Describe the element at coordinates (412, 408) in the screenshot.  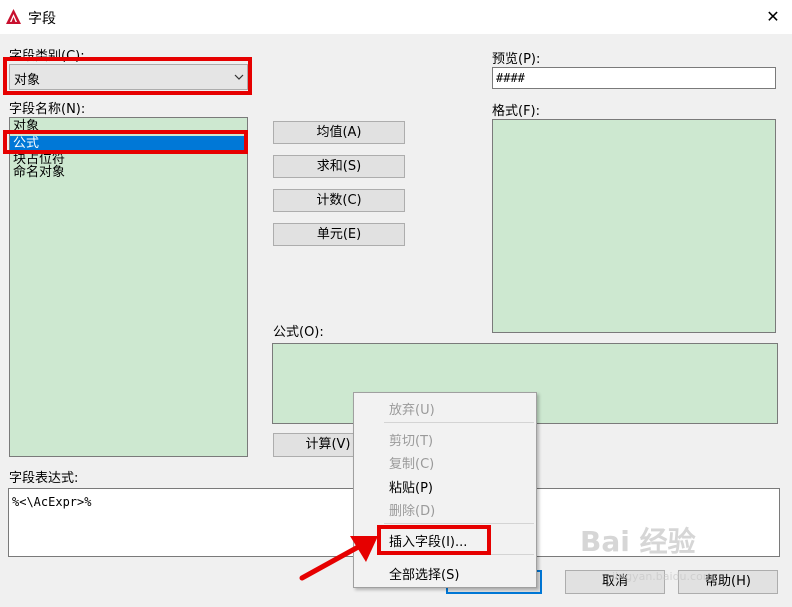
I see `menu-item-undo: 放弃(U)` at that location.